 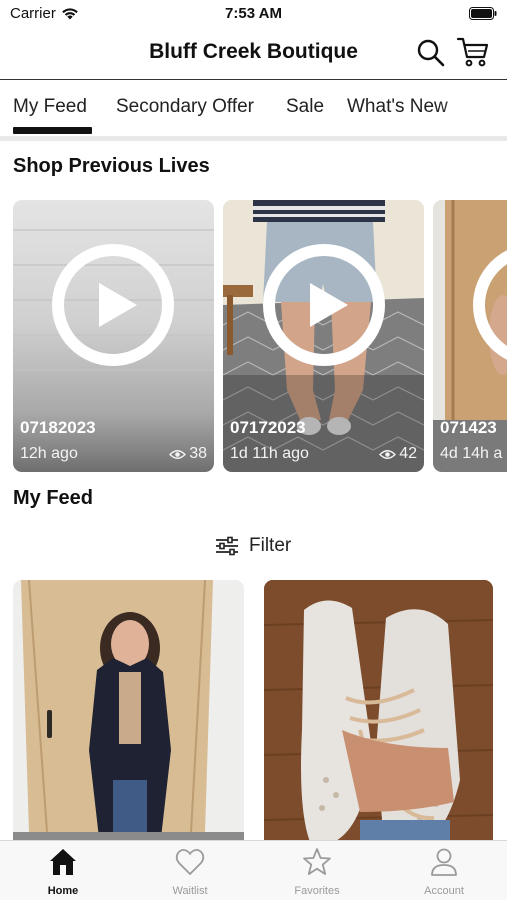 I want to click on view-count: 42, so click(x=408, y=453).